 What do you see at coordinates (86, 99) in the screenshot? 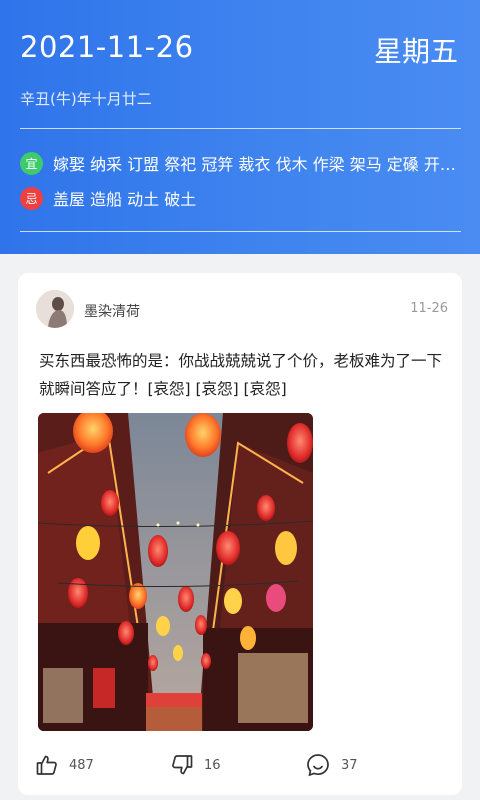
I see `lunar-date: 辛丑(牛)年十月廿二` at bounding box center [86, 99].